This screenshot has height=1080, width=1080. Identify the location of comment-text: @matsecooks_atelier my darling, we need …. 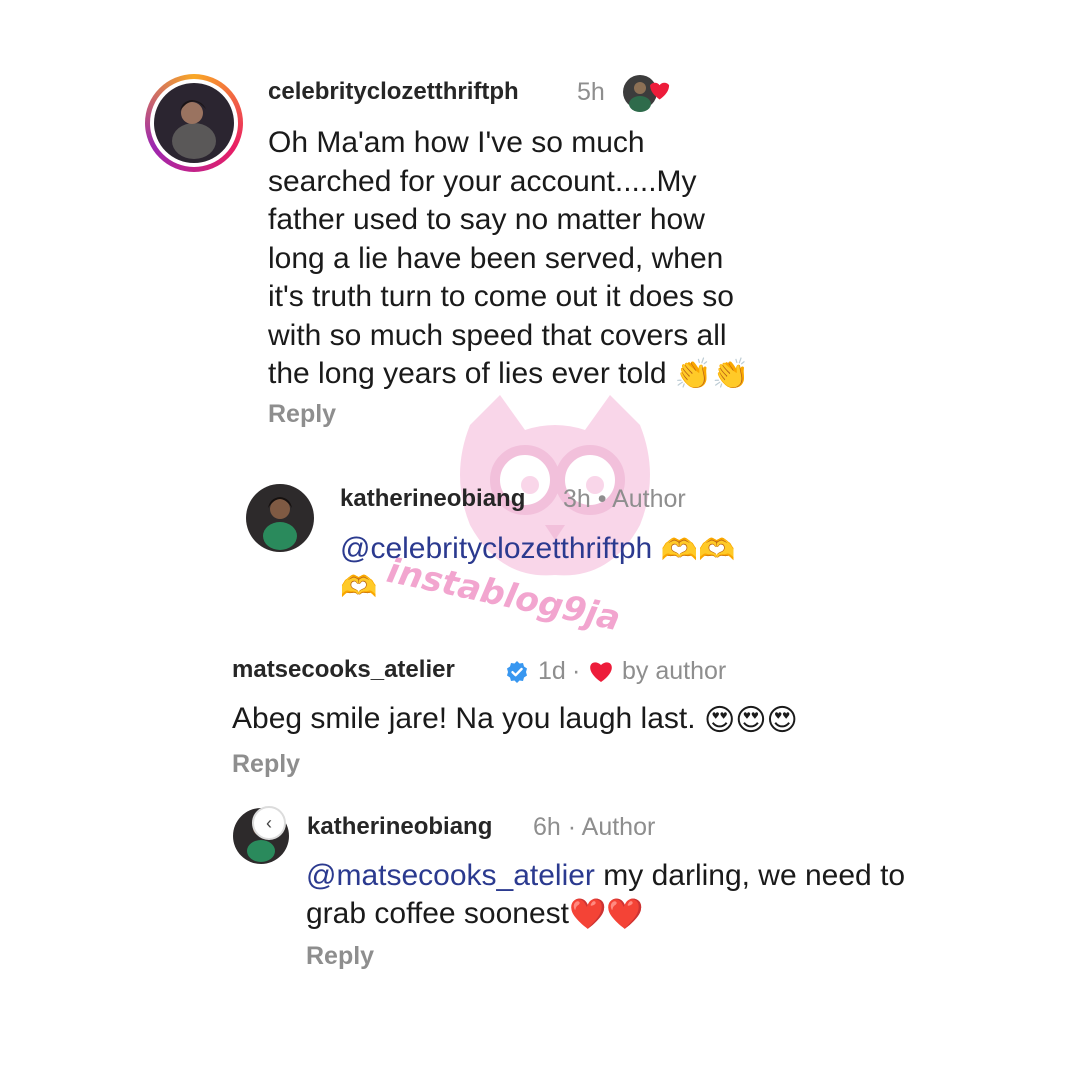
(605, 895).